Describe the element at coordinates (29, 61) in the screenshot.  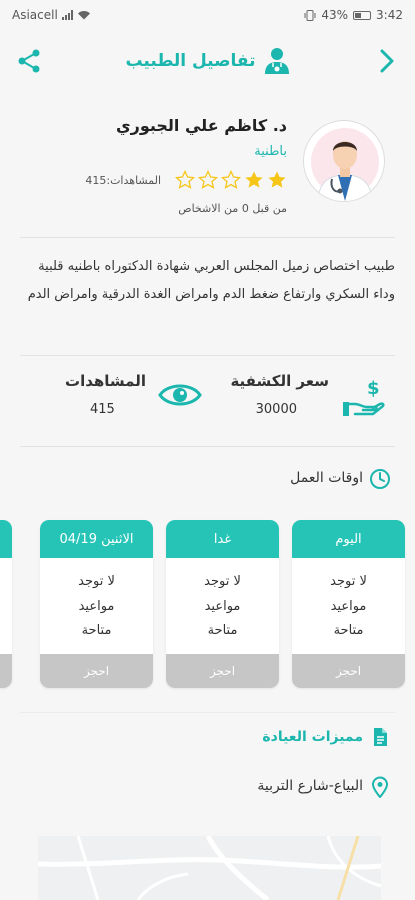
I see `share-icon` at that location.